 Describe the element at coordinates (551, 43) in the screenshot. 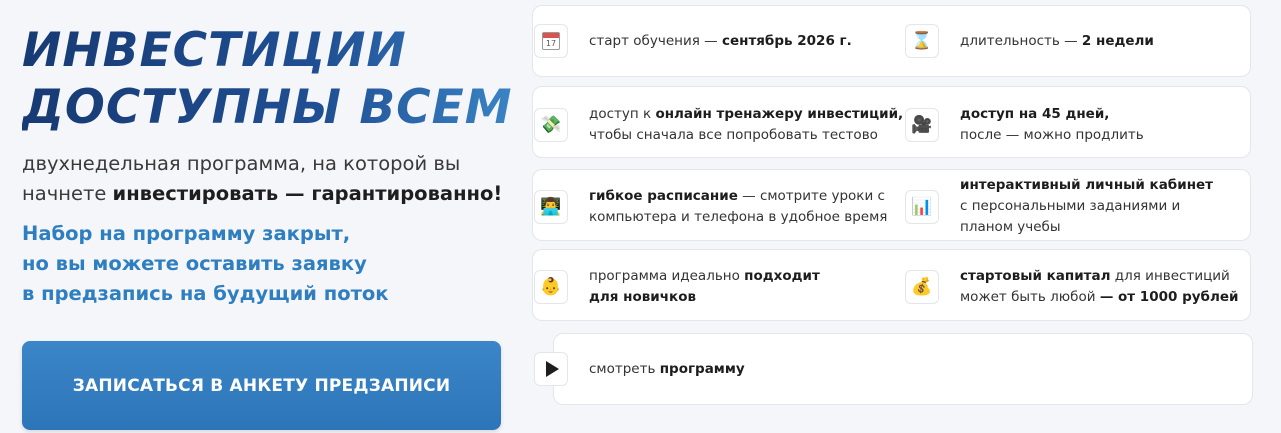

I see `calendar-day: 17` at that location.